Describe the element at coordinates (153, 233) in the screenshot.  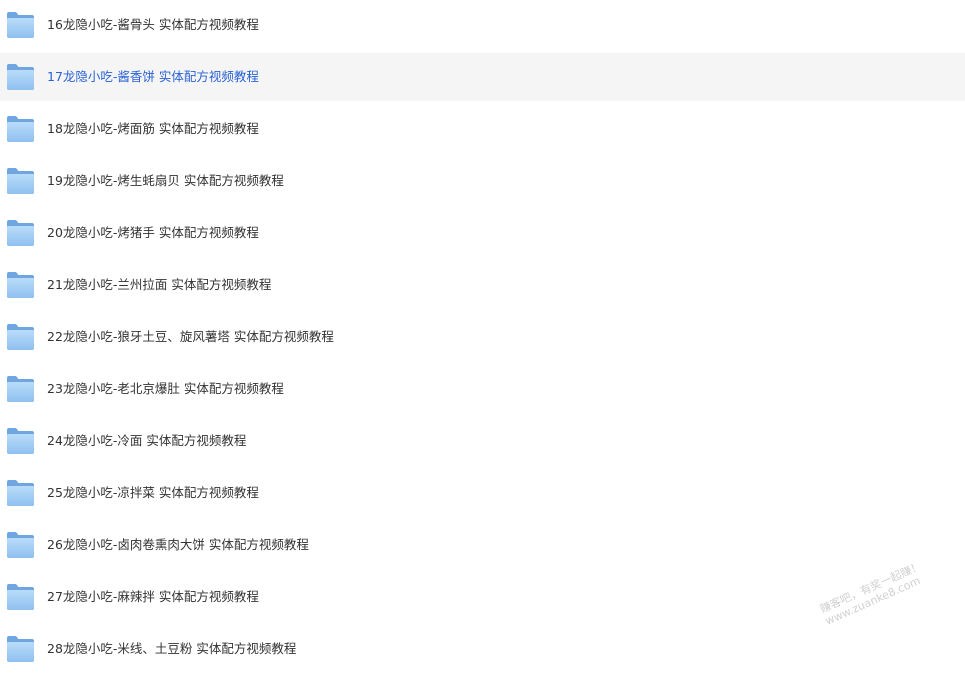
I see `folder-name: 20龙隐小吃-烤猪手 实体配方视频教程` at that location.